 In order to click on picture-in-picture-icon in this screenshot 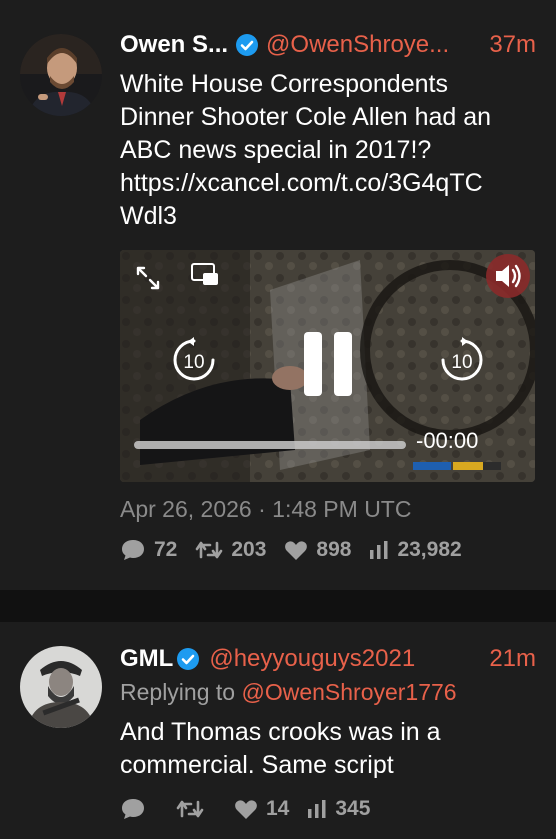, I will do `click(205, 275)`.